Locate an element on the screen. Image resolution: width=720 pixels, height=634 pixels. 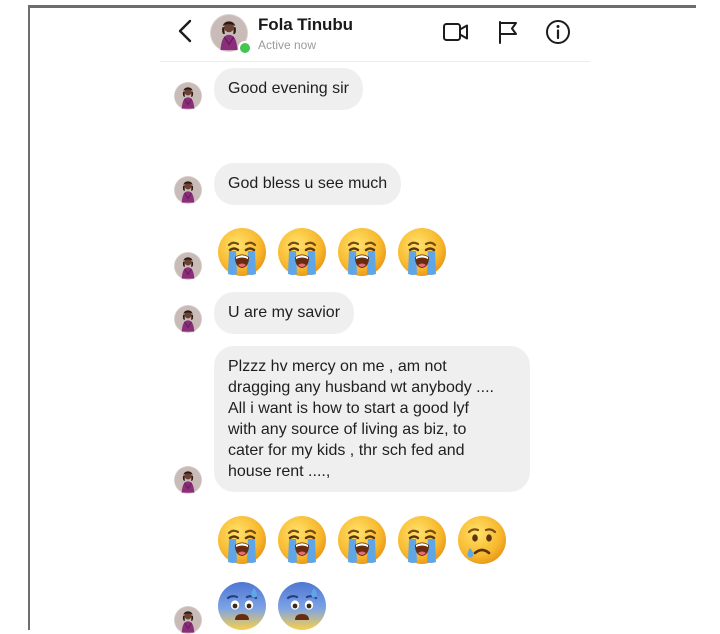
message-line: cater for my kids , thr sch fed and is located at coordinates (346, 450).